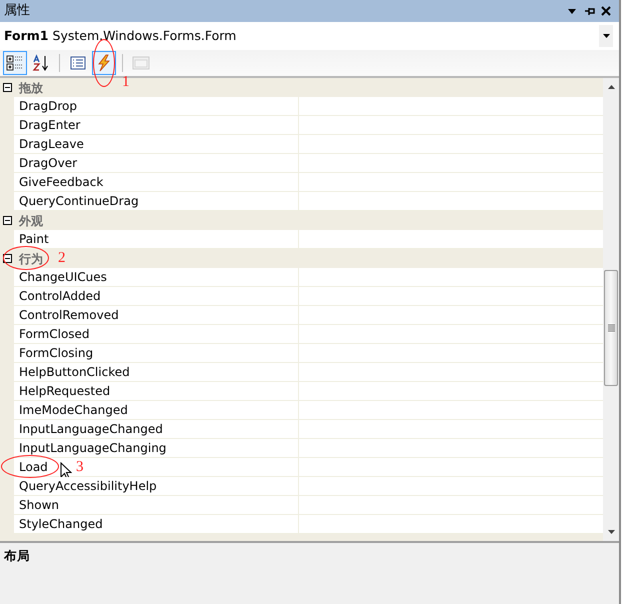 This screenshot has height=604, width=623. What do you see at coordinates (41, 63) in the screenshot?
I see `sort-icon` at bounding box center [41, 63].